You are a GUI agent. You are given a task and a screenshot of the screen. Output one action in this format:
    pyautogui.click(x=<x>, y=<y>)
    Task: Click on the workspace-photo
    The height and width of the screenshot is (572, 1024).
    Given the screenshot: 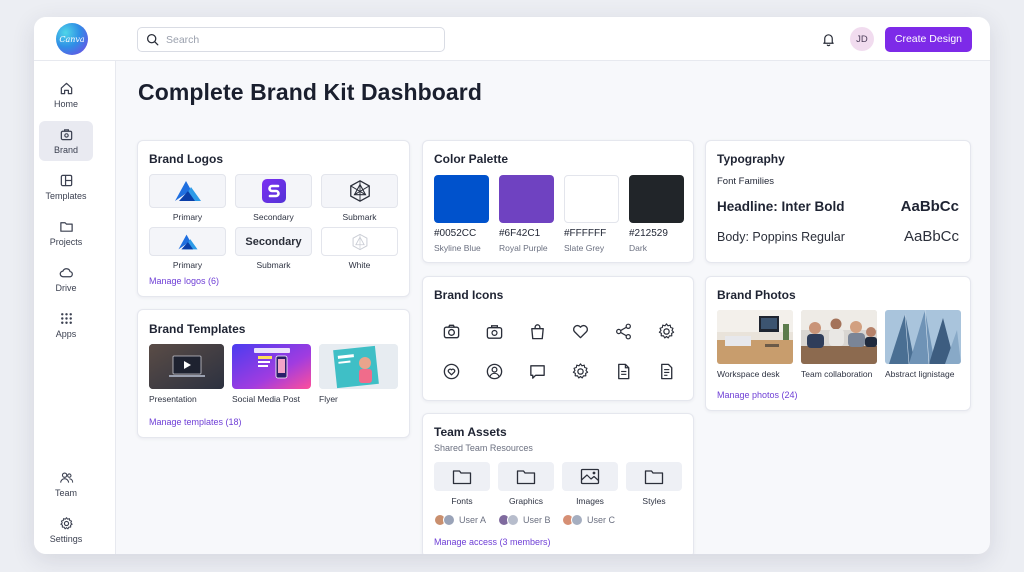 What is the action you would take?
    pyautogui.click(x=755, y=337)
    